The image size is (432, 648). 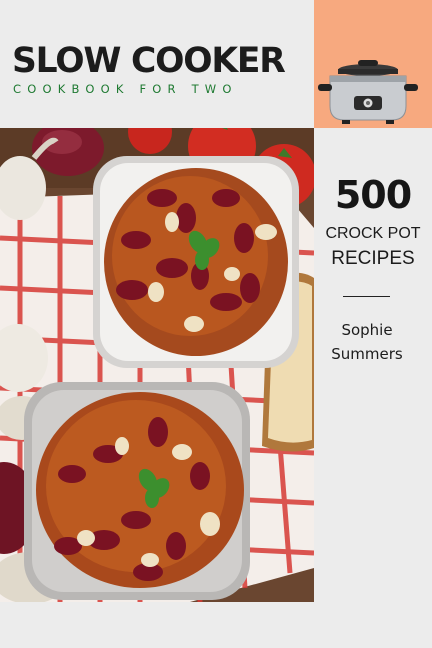 What do you see at coordinates (368, 92) in the screenshot?
I see `slow-cooker-icon` at bounding box center [368, 92].